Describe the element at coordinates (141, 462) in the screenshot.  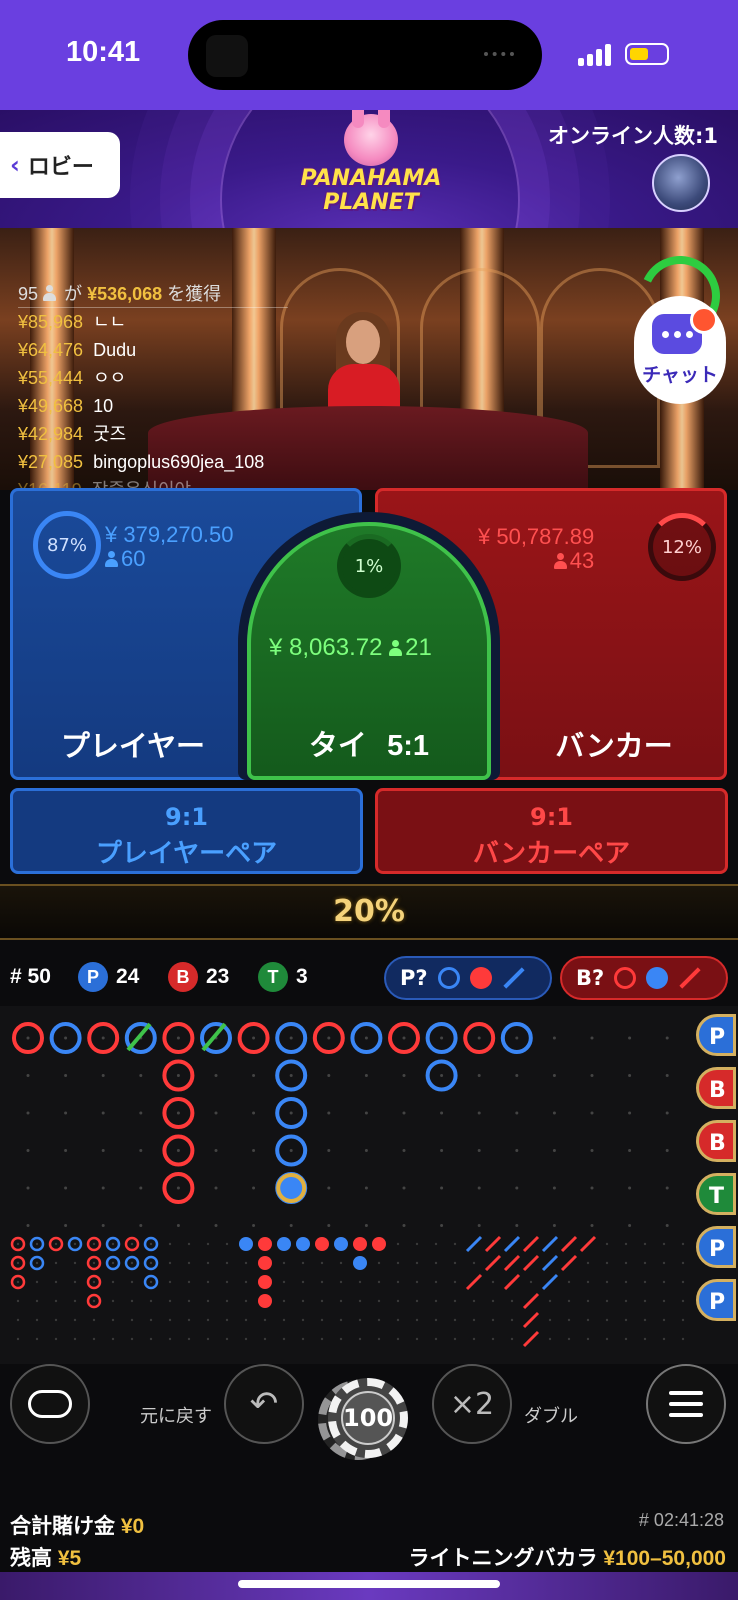
I see `winner-row: ¥27,085 bingoplus690jea_108` at that location.